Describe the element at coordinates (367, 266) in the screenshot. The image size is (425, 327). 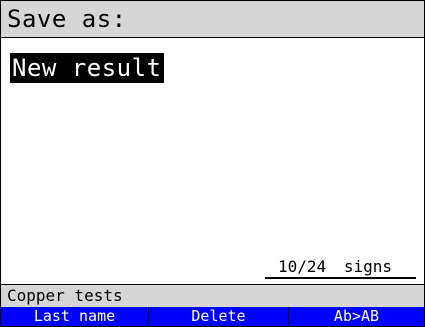
I see `character-count-unit: signs` at that location.